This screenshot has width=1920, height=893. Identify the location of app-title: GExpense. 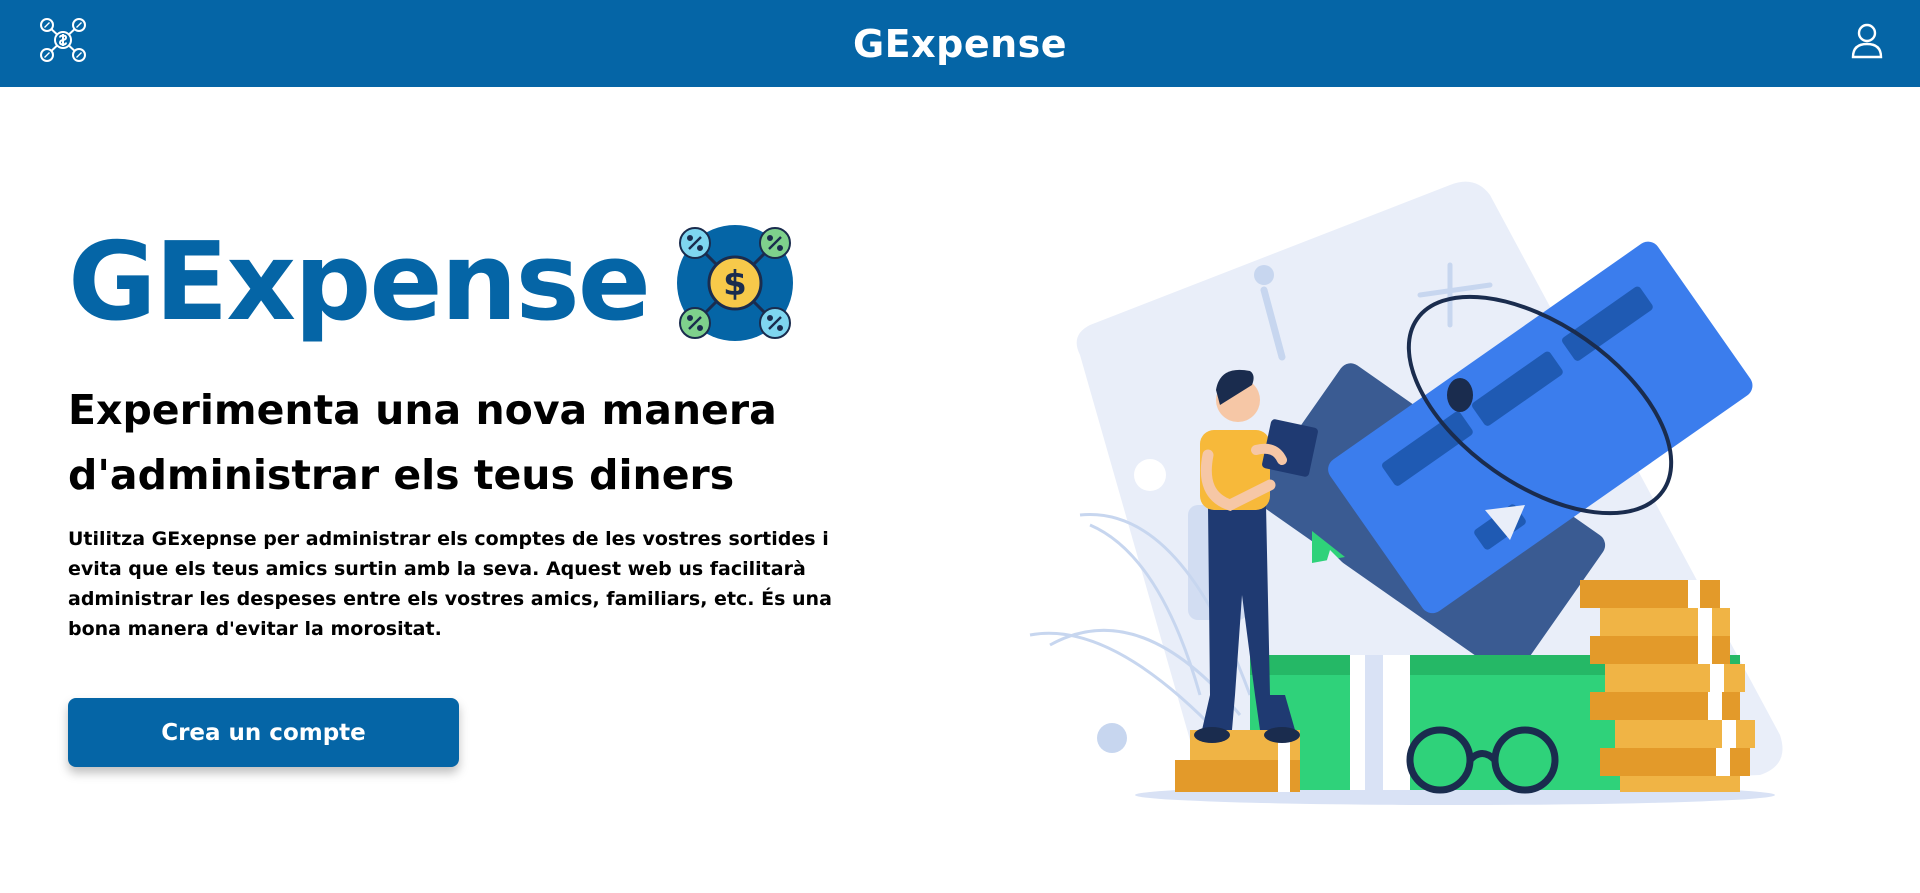
(960, 43).